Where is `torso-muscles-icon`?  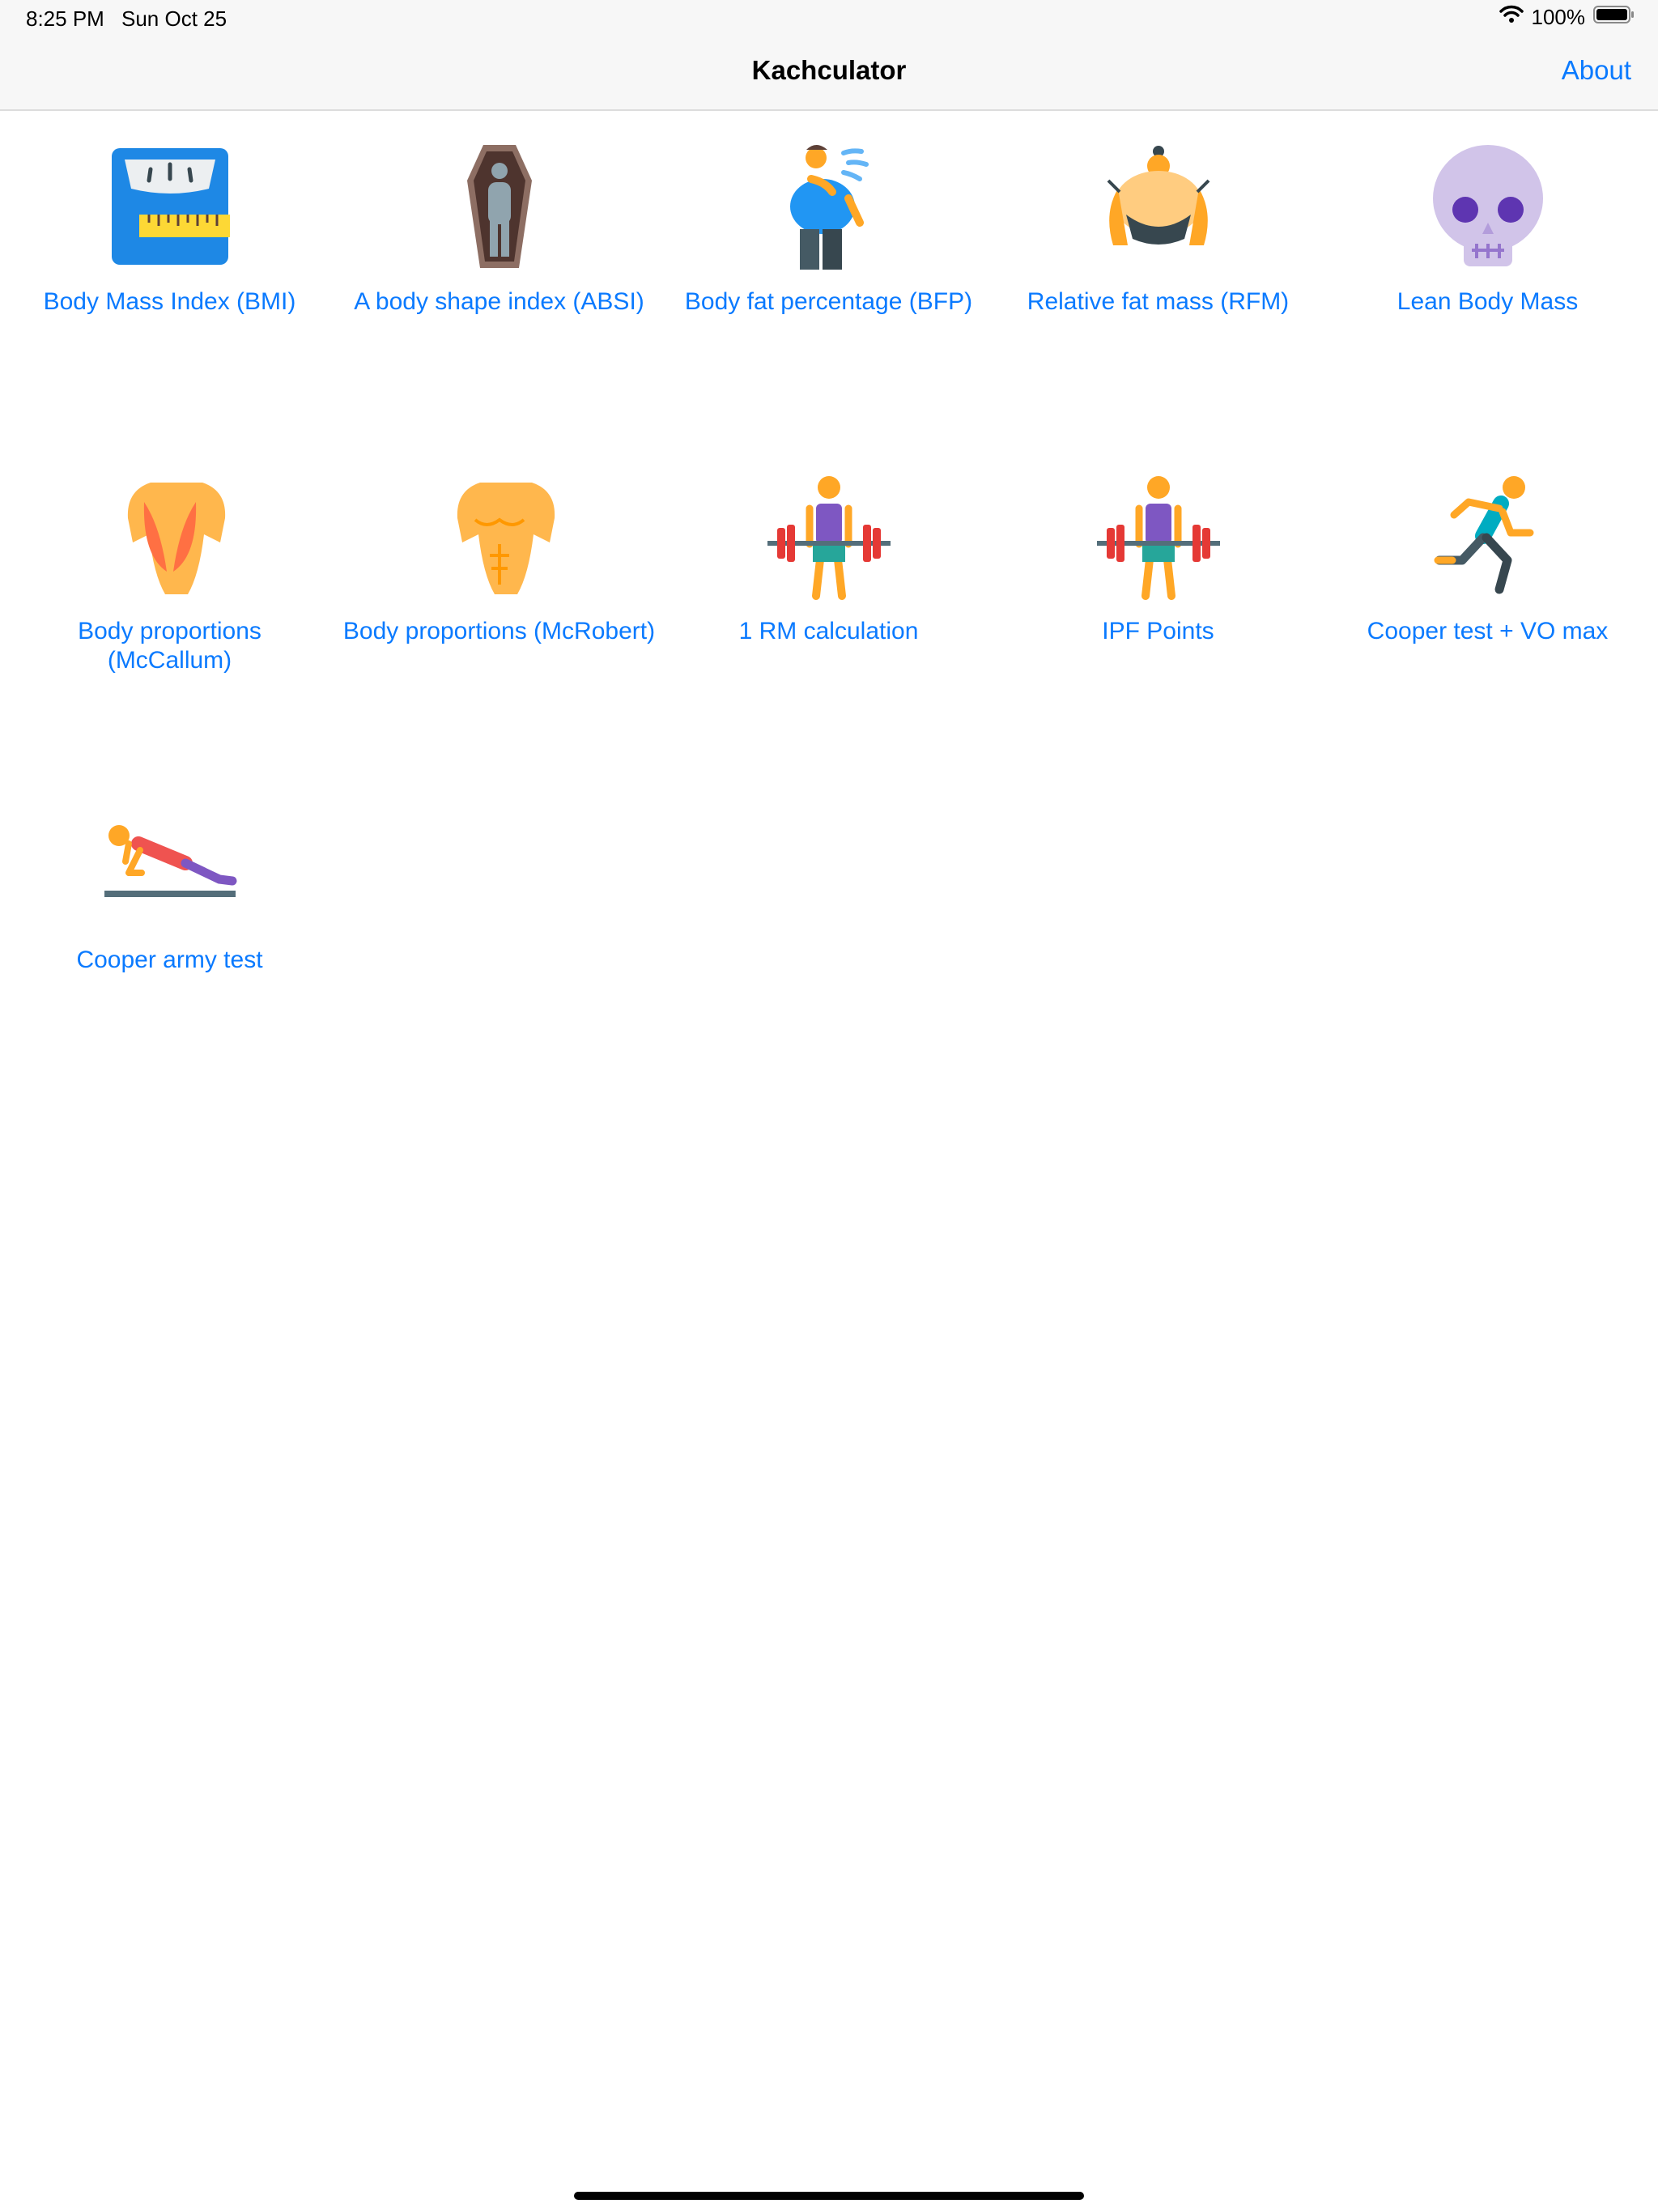 torso-muscles-icon is located at coordinates (506, 539).